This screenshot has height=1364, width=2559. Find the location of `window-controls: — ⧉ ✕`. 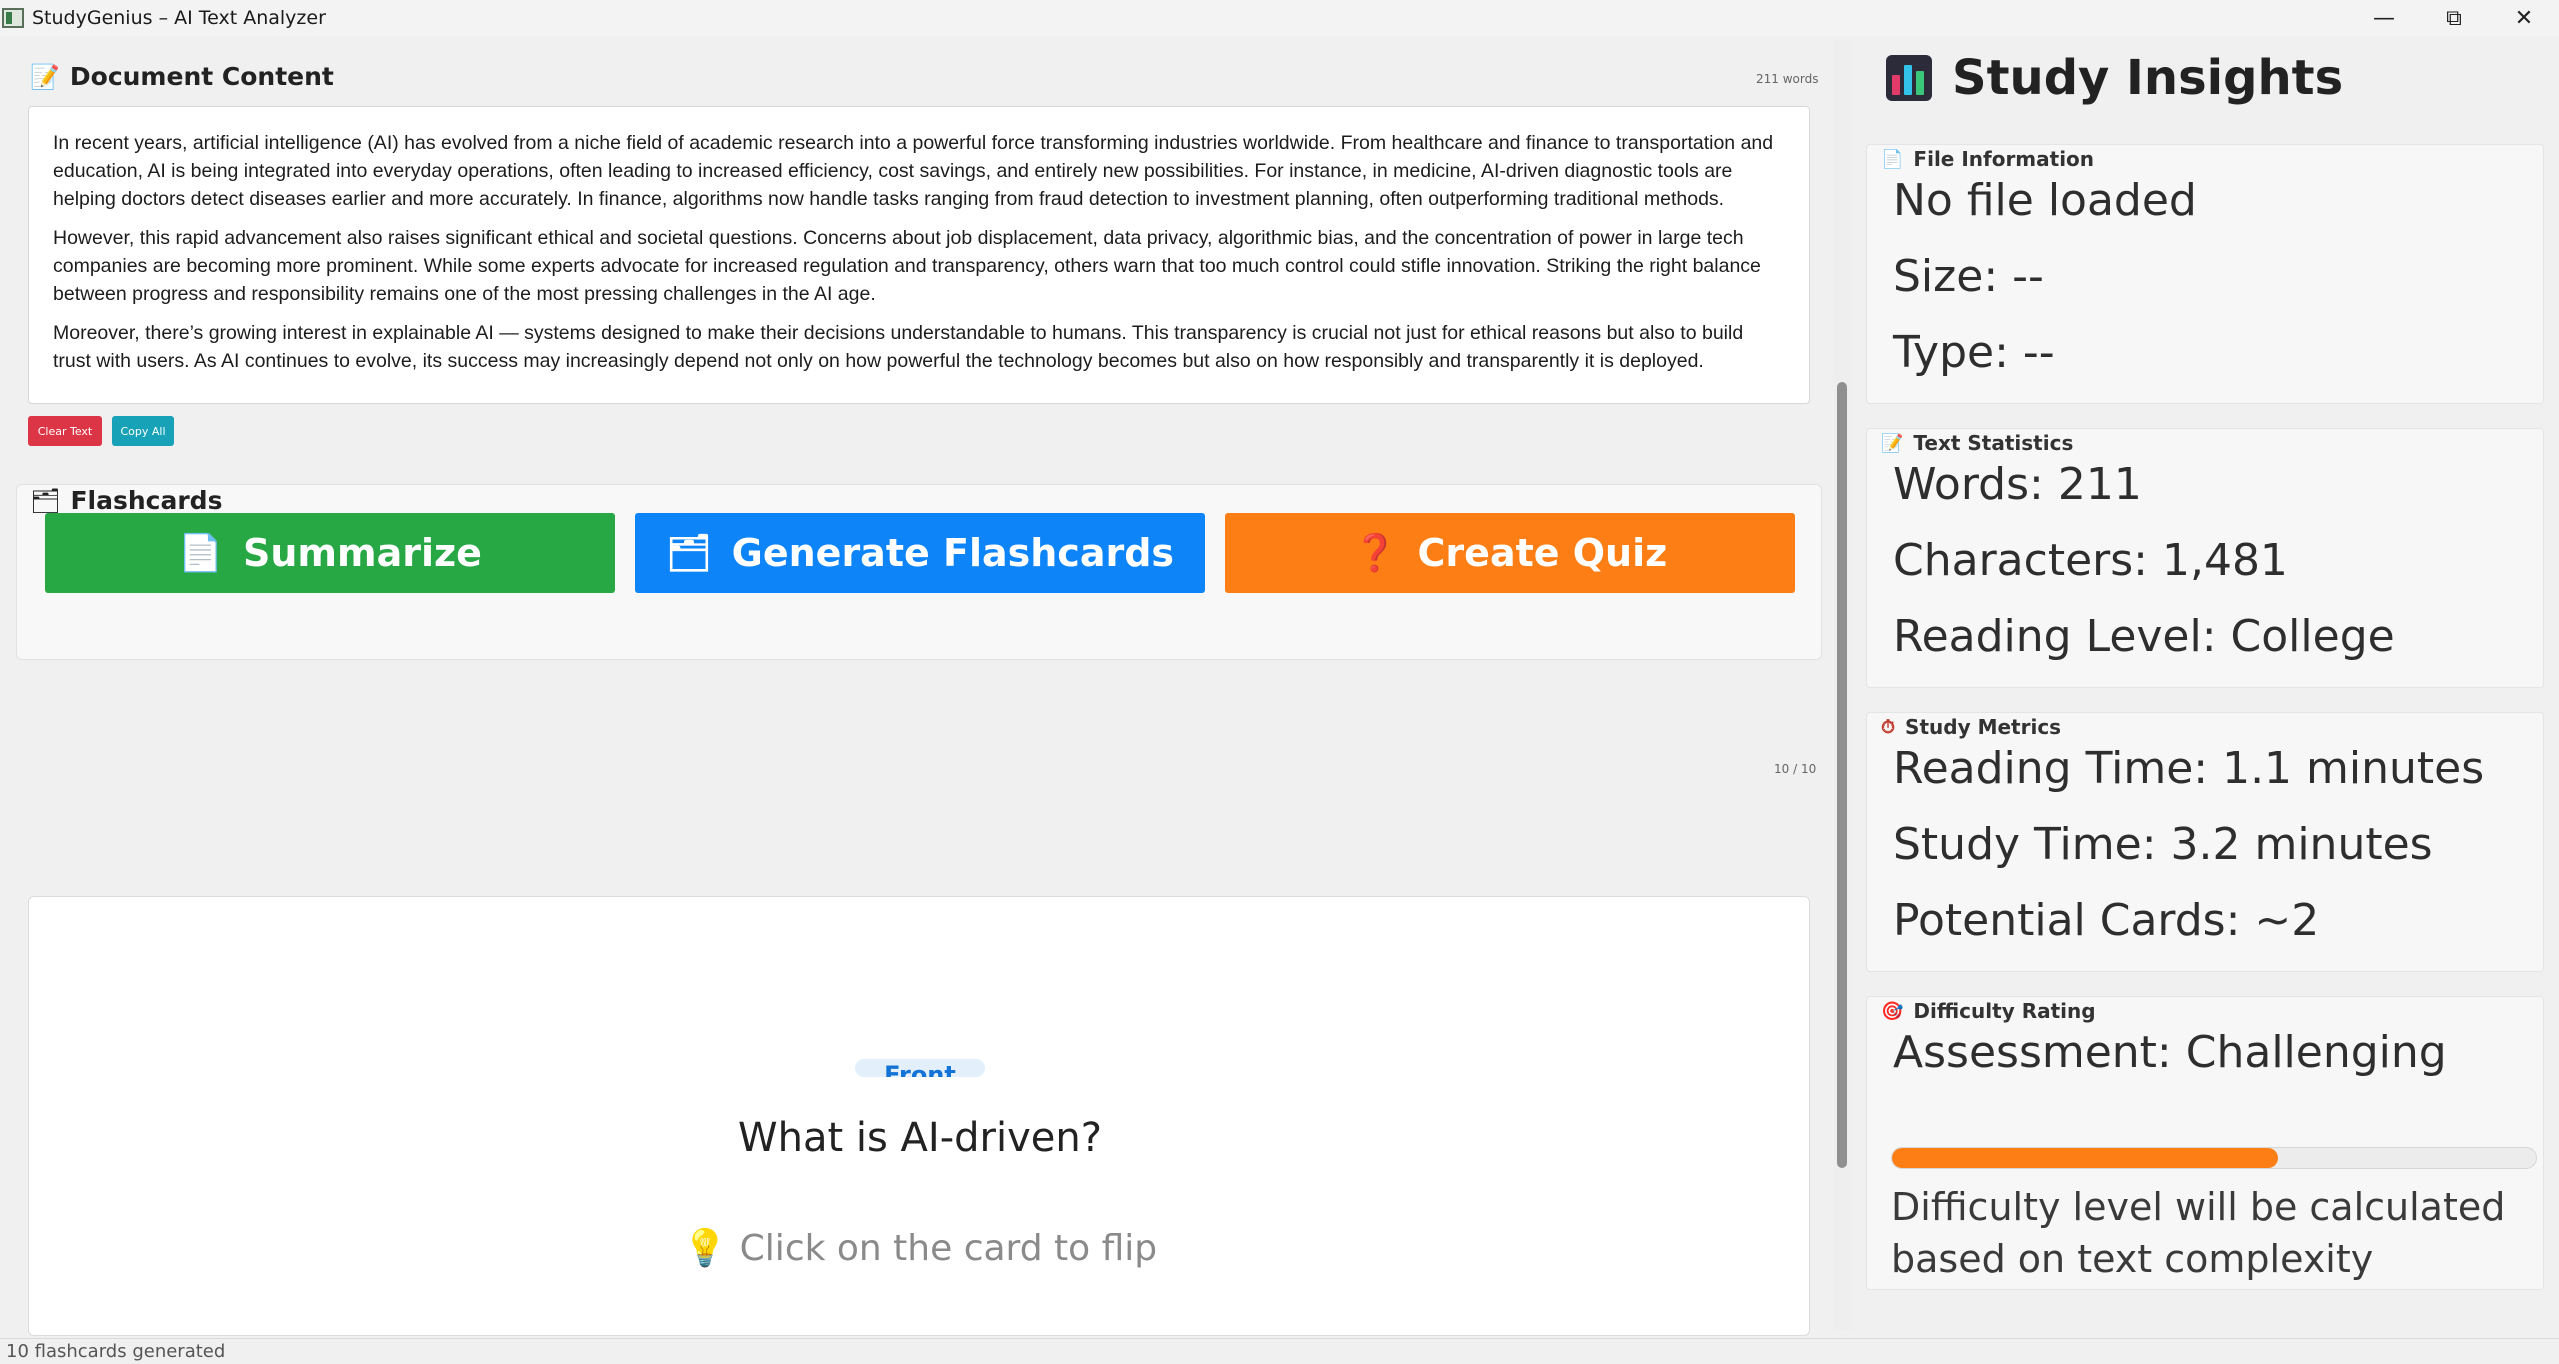

window-controls: — ⧉ ✕ is located at coordinates (2454, 18).